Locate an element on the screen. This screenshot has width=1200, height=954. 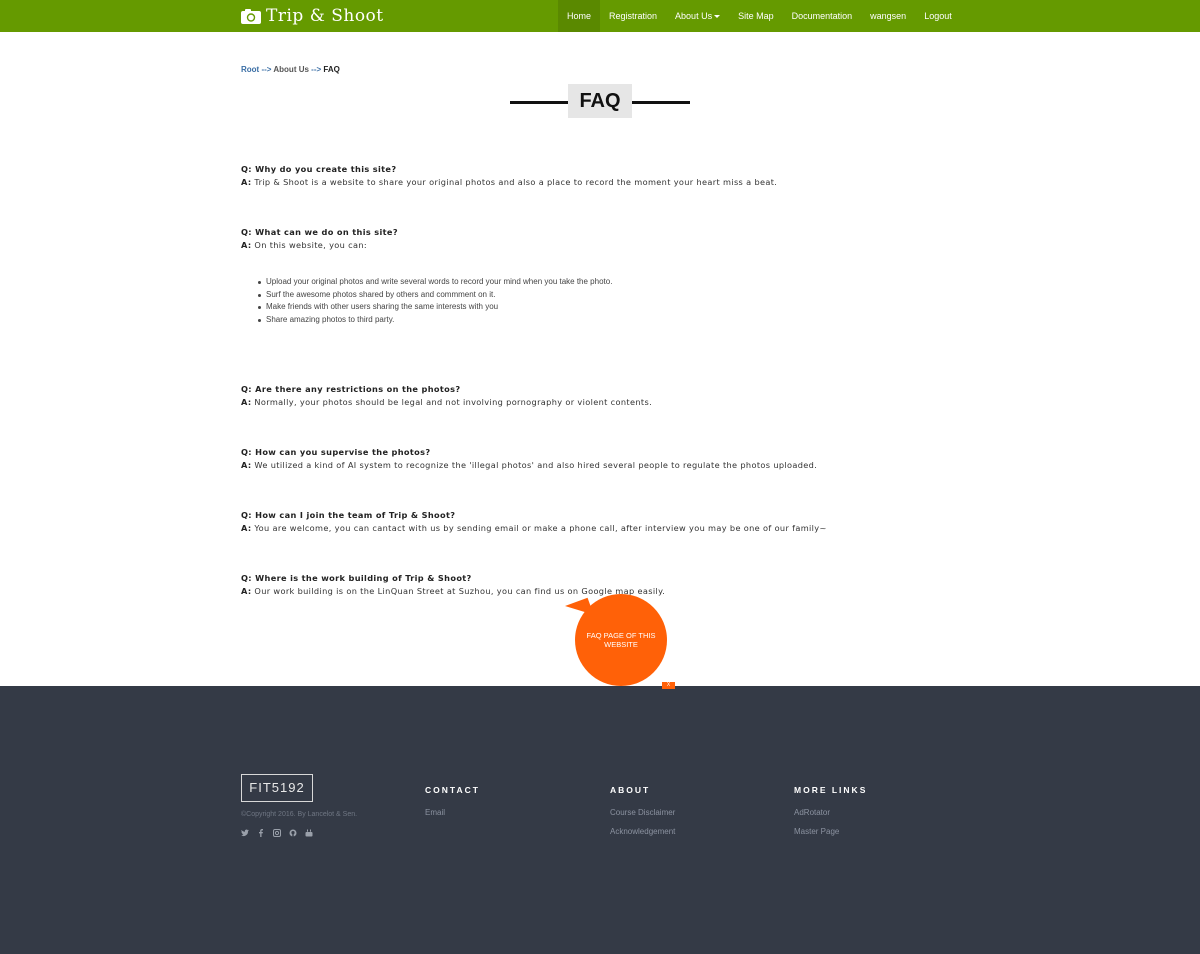
title-divider-right is located at coordinates (661, 102).